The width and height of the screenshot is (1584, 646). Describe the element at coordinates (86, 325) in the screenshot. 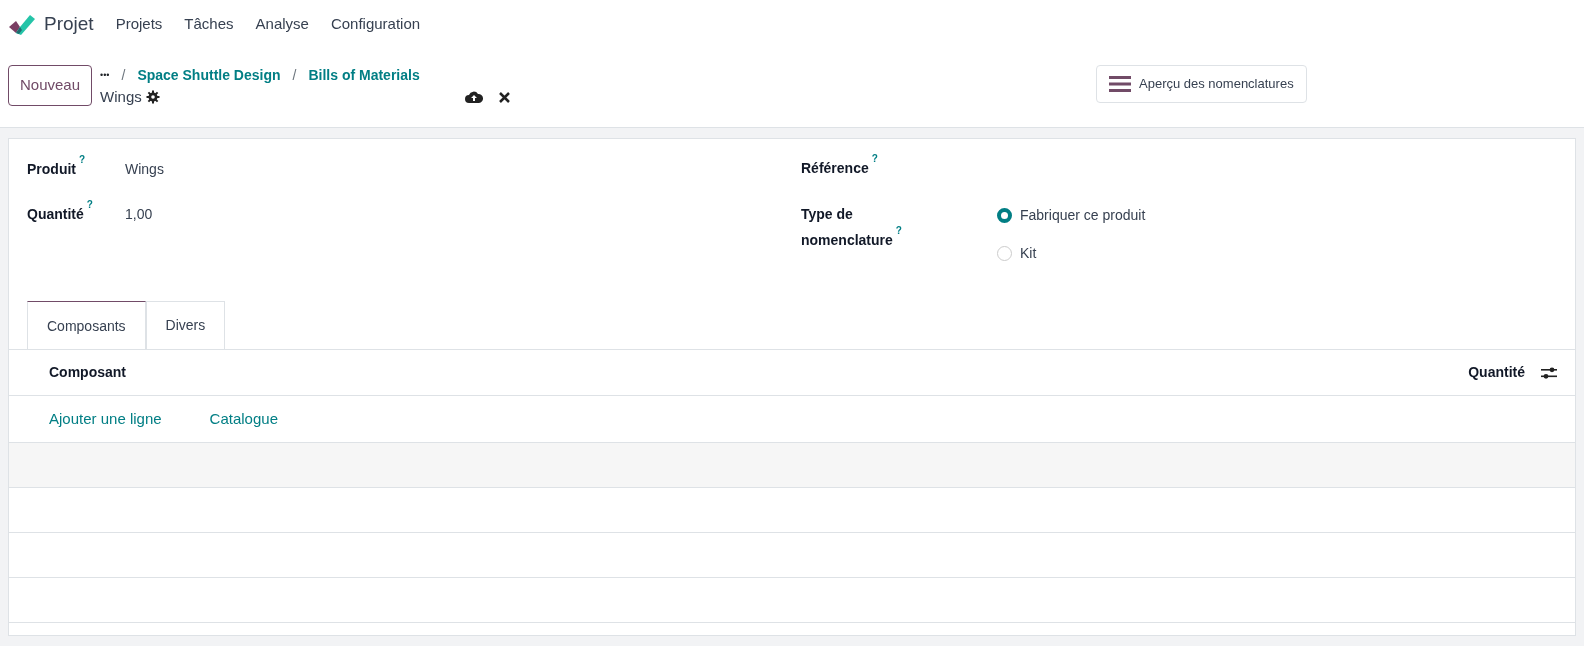

I see `tab: Composants` at that location.